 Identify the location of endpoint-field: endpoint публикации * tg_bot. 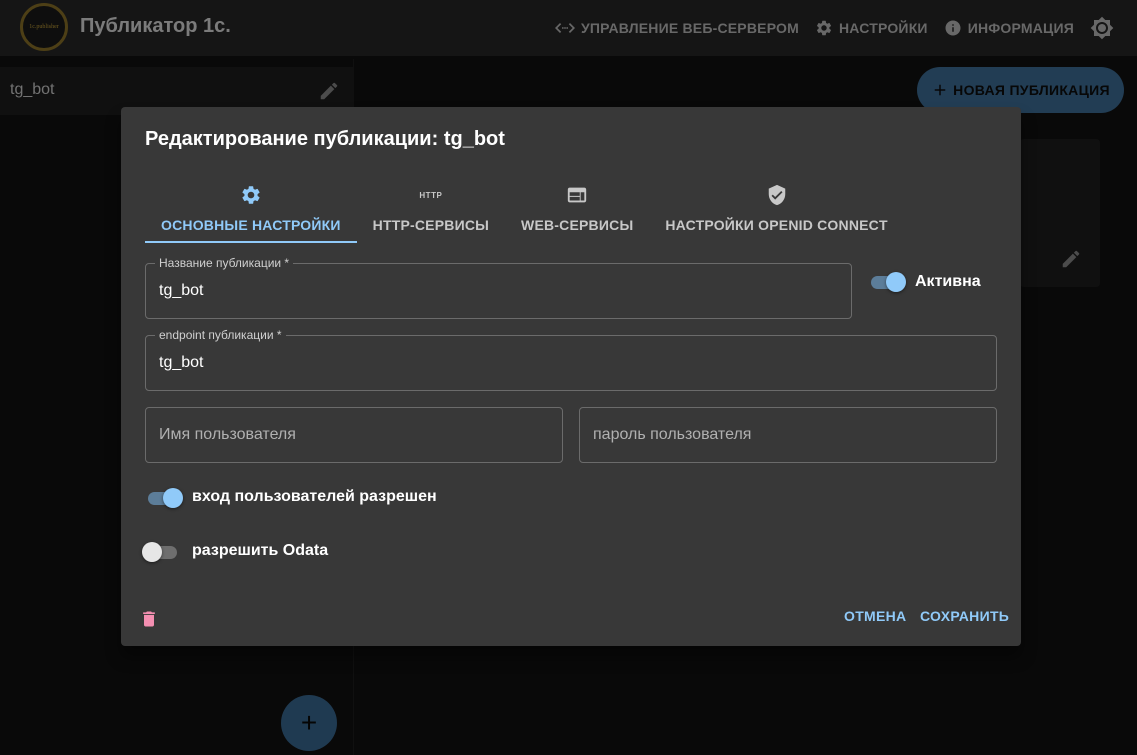
(571, 359).